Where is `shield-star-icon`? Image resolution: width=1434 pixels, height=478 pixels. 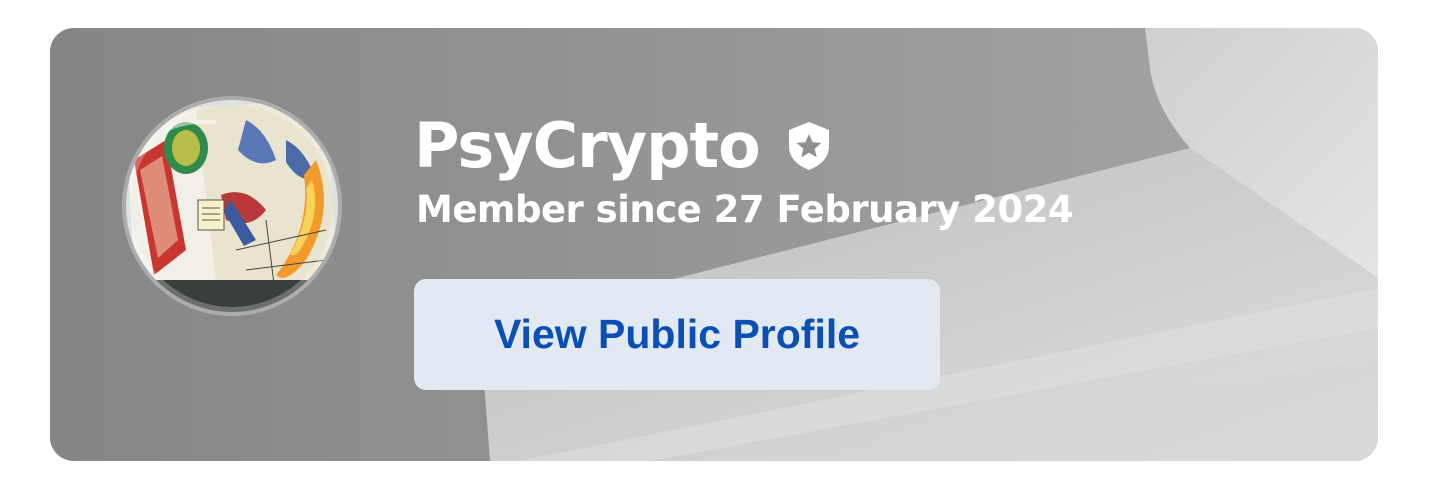
shield-star-icon is located at coordinates (809, 146).